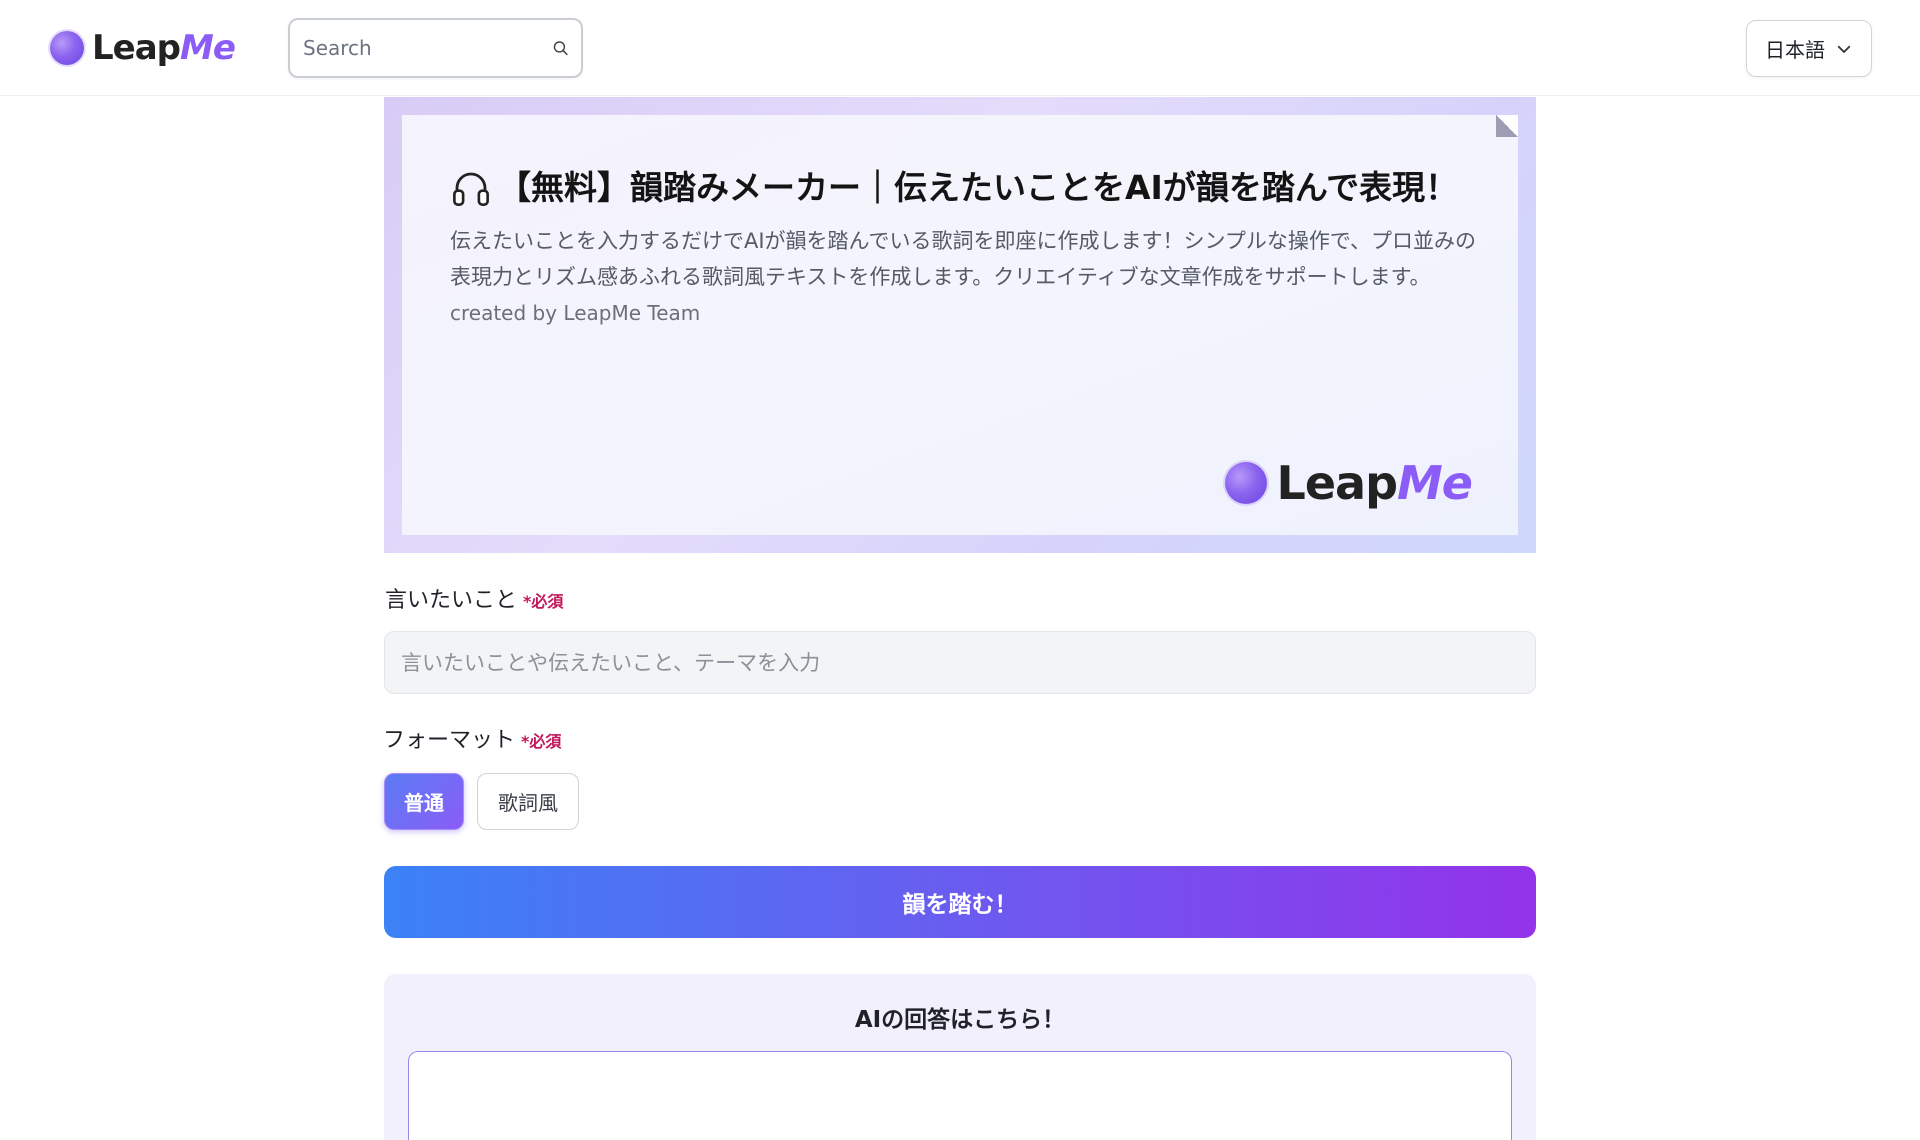  I want to click on search-box, so click(435, 48).